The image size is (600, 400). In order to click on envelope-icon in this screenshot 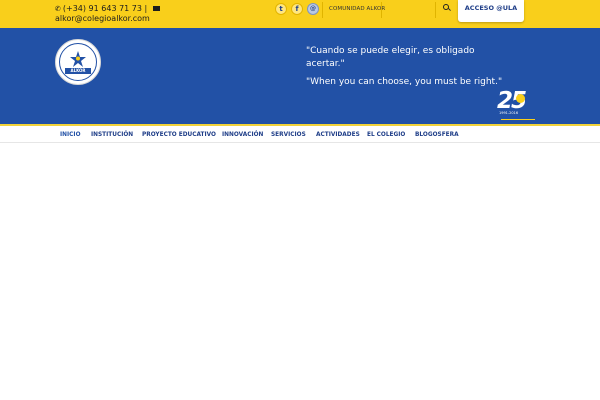, I will do `click(156, 8)`.